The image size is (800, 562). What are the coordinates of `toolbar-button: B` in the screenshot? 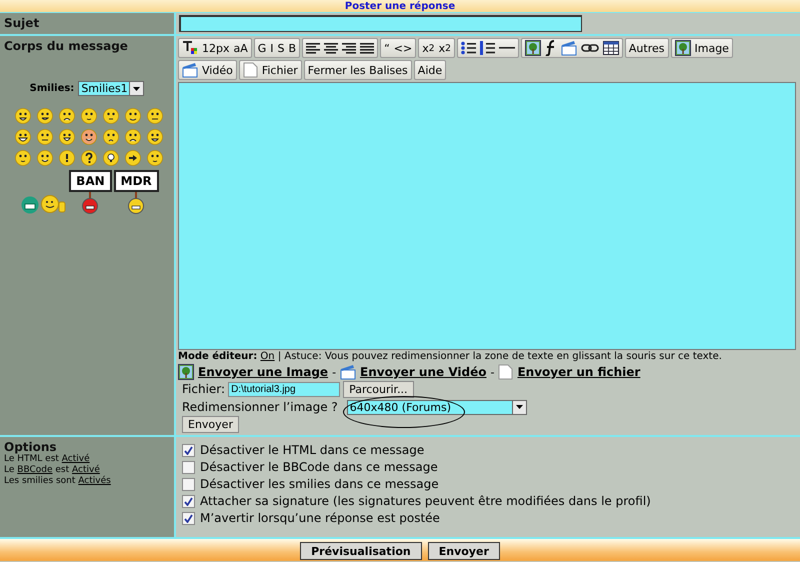 It's located at (292, 48).